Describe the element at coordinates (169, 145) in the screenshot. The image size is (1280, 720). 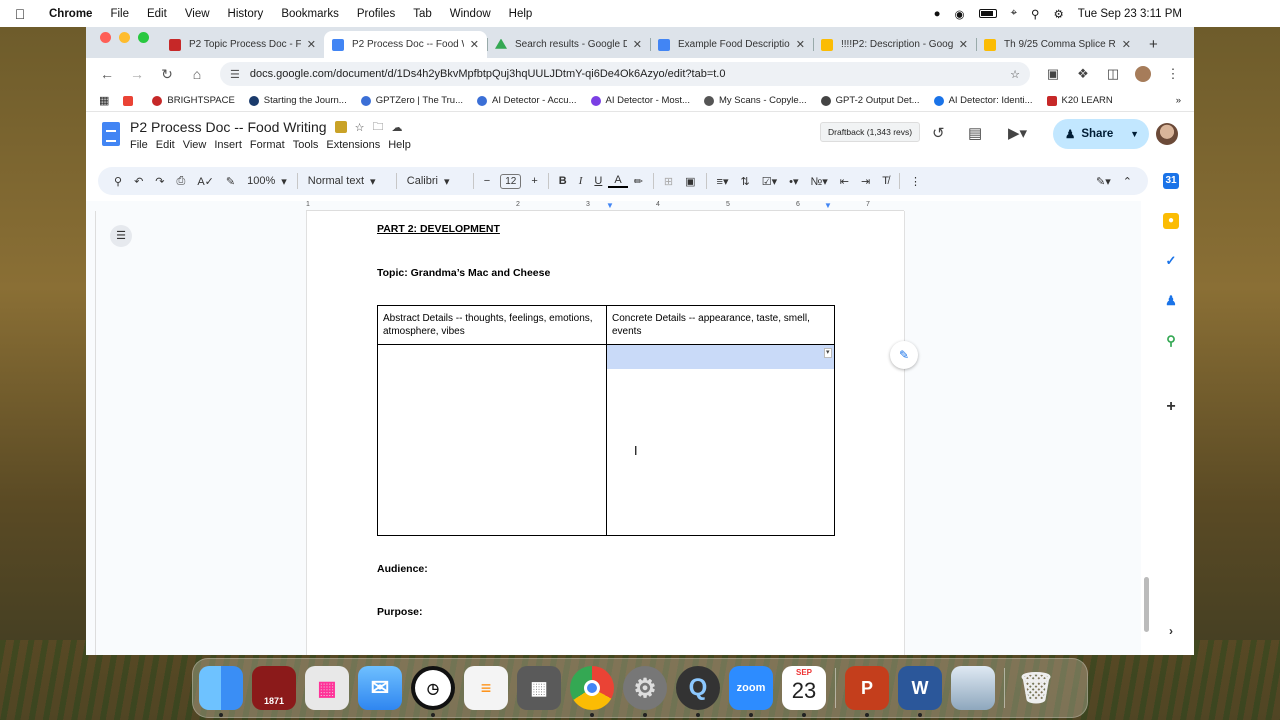
I see `docs-menu-edit: Edit` at that location.